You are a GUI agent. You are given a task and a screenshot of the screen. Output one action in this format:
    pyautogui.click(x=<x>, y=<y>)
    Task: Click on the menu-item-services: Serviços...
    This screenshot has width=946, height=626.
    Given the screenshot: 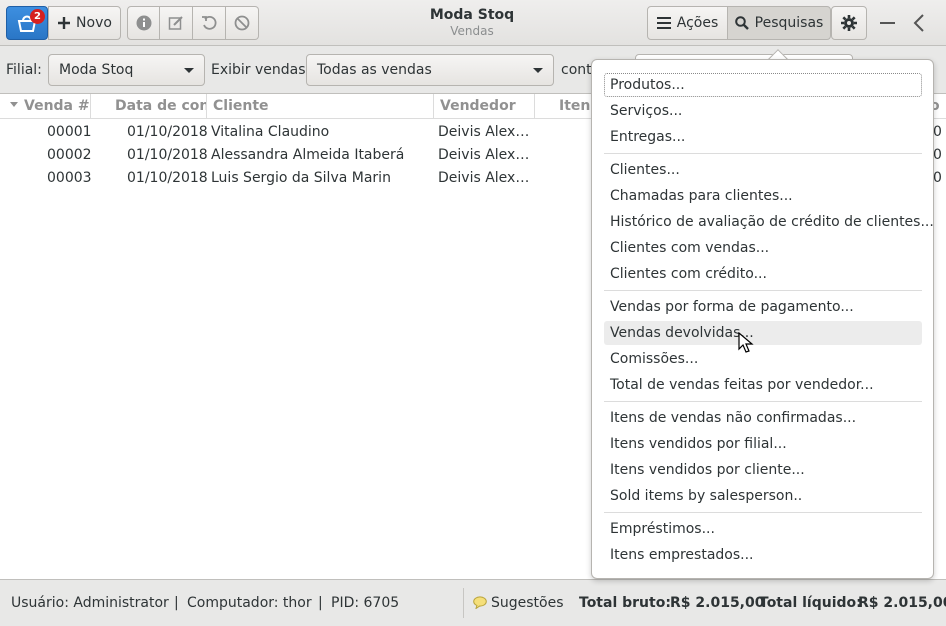 What is the action you would take?
    pyautogui.click(x=763, y=111)
    